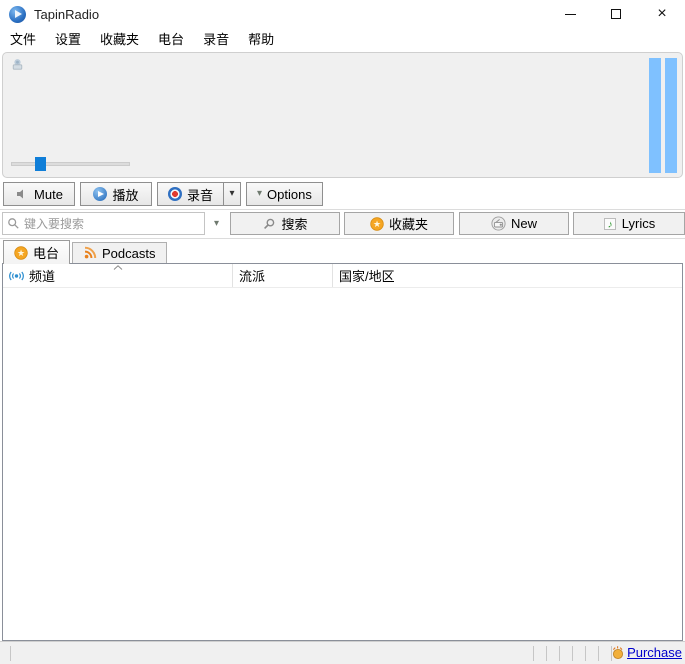 This screenshot has width=685, height=664. Describe the element at coordinates (264, 38) in the screenshot. I see `menu-item-help: 帮助` at that location.